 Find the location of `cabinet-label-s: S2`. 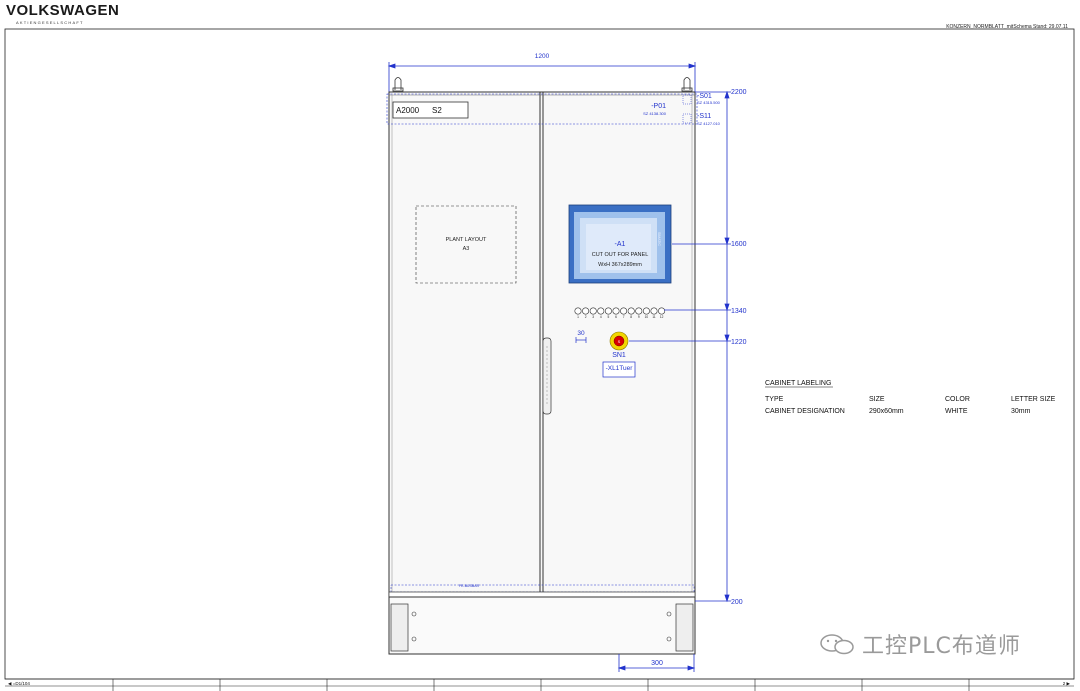

cabinet-label-s: S2 is located at coordinates (437, 110).